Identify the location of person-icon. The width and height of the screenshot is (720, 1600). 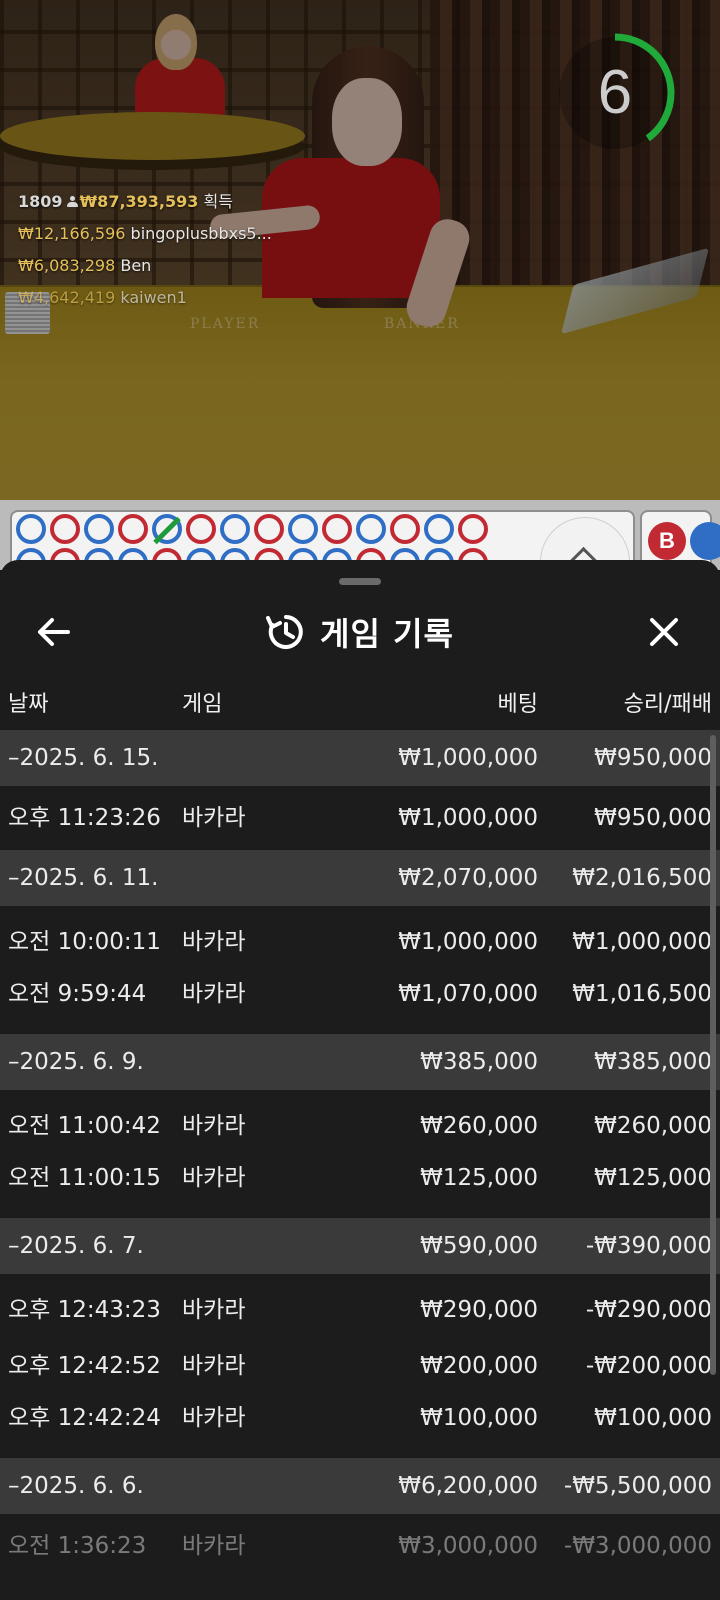
(72, 202).